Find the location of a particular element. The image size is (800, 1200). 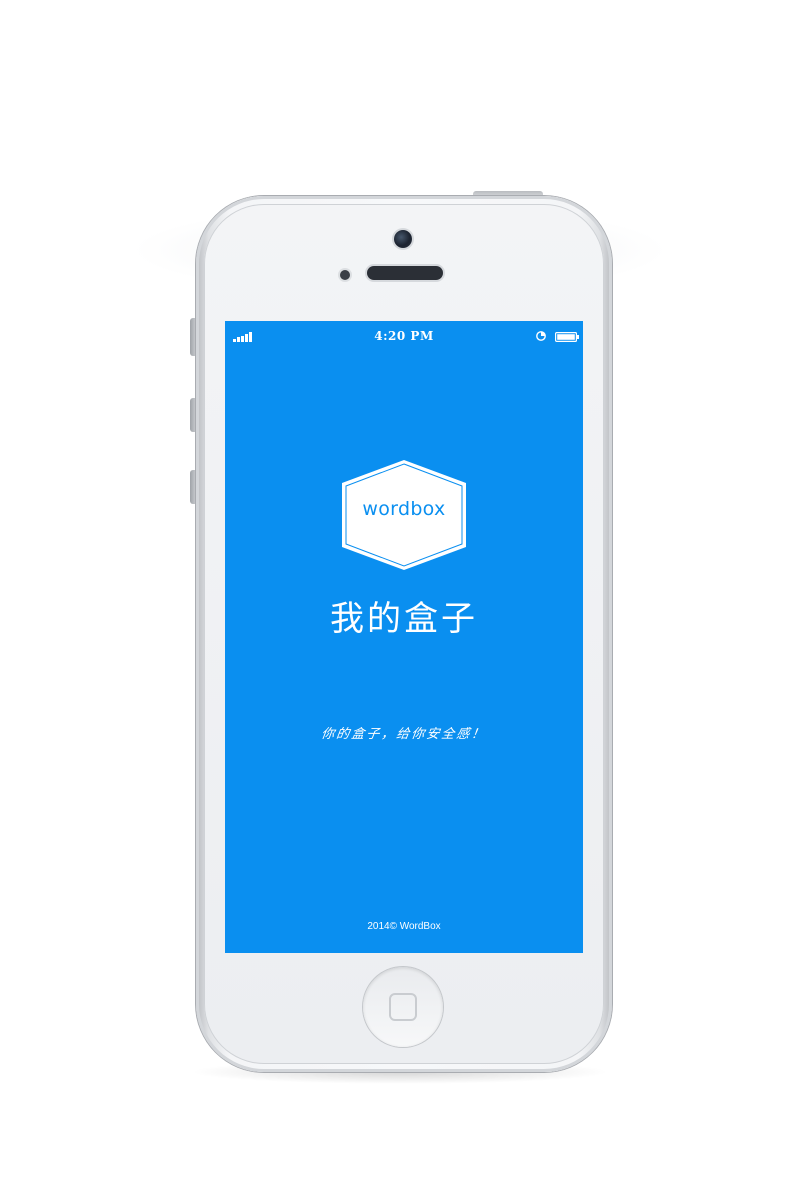

status-bar: 4:20 PM is located at coordinates (404, 336).